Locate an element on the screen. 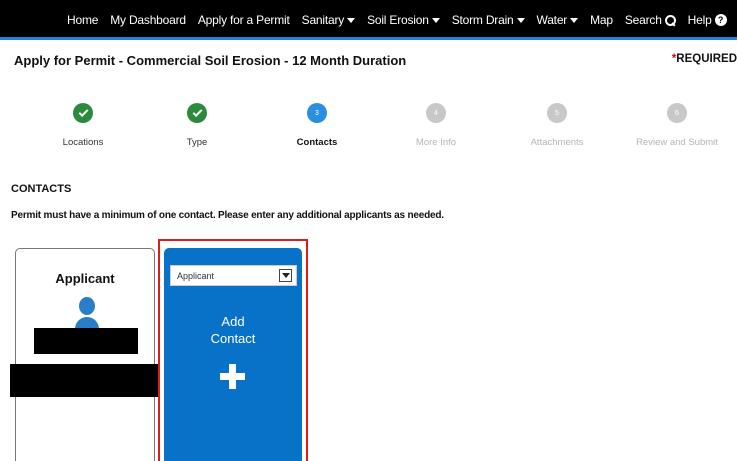 This screenshot has width=737, height=461. contact-type-select-value: Applicant is located at coordinates (196, 275).